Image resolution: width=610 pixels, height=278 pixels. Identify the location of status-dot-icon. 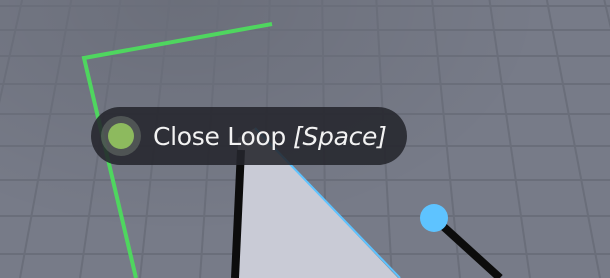
(121, 136).